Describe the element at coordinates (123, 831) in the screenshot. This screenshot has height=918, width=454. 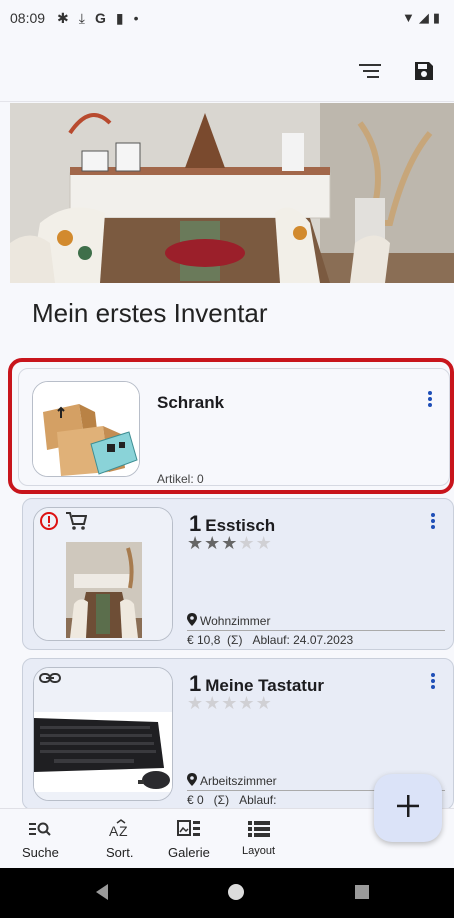
I see `svg-text: Z` at that location.